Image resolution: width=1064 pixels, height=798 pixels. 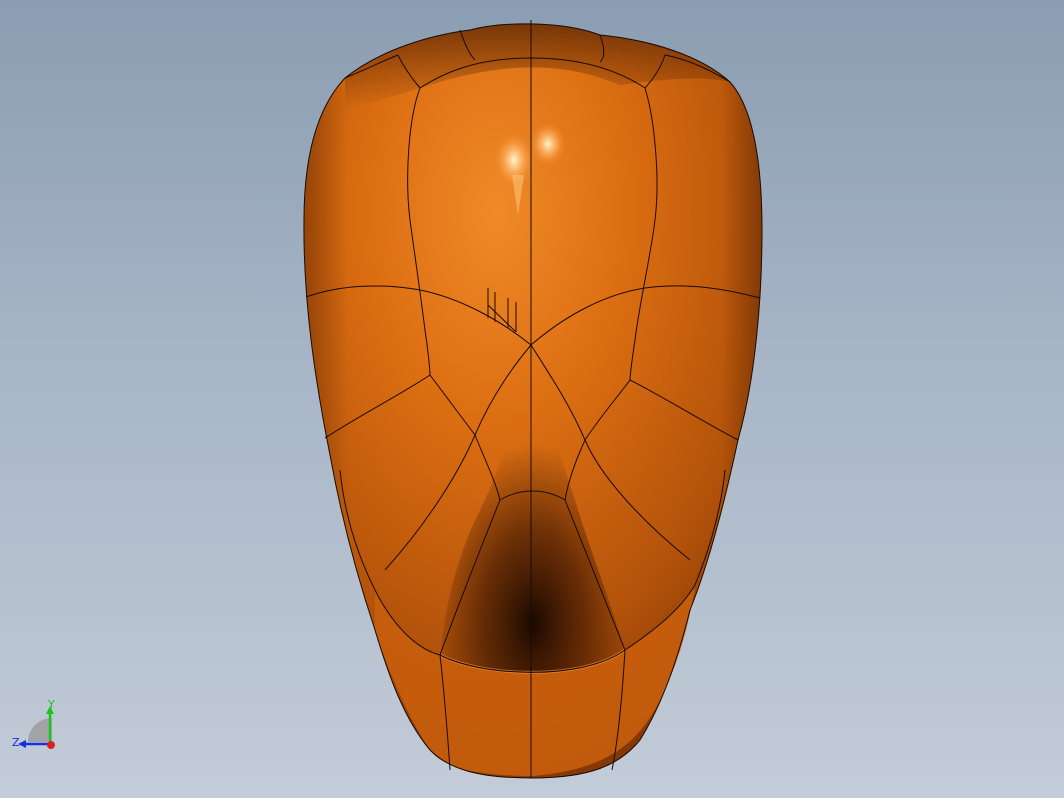 What do you see at coordinates (16, 742) in the screenshot?
I see `triad-z-label: Z` at bounding box center [16, 742].